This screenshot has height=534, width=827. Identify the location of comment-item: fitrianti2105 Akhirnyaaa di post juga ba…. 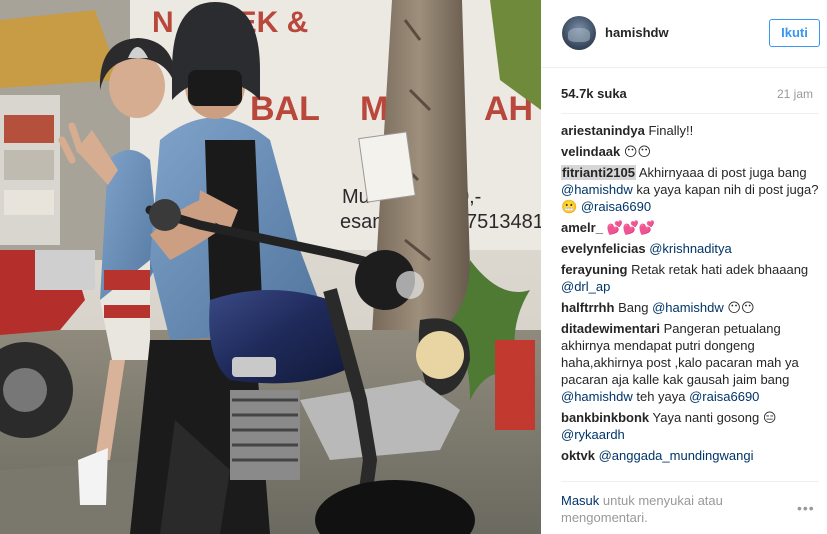
(690, 189).